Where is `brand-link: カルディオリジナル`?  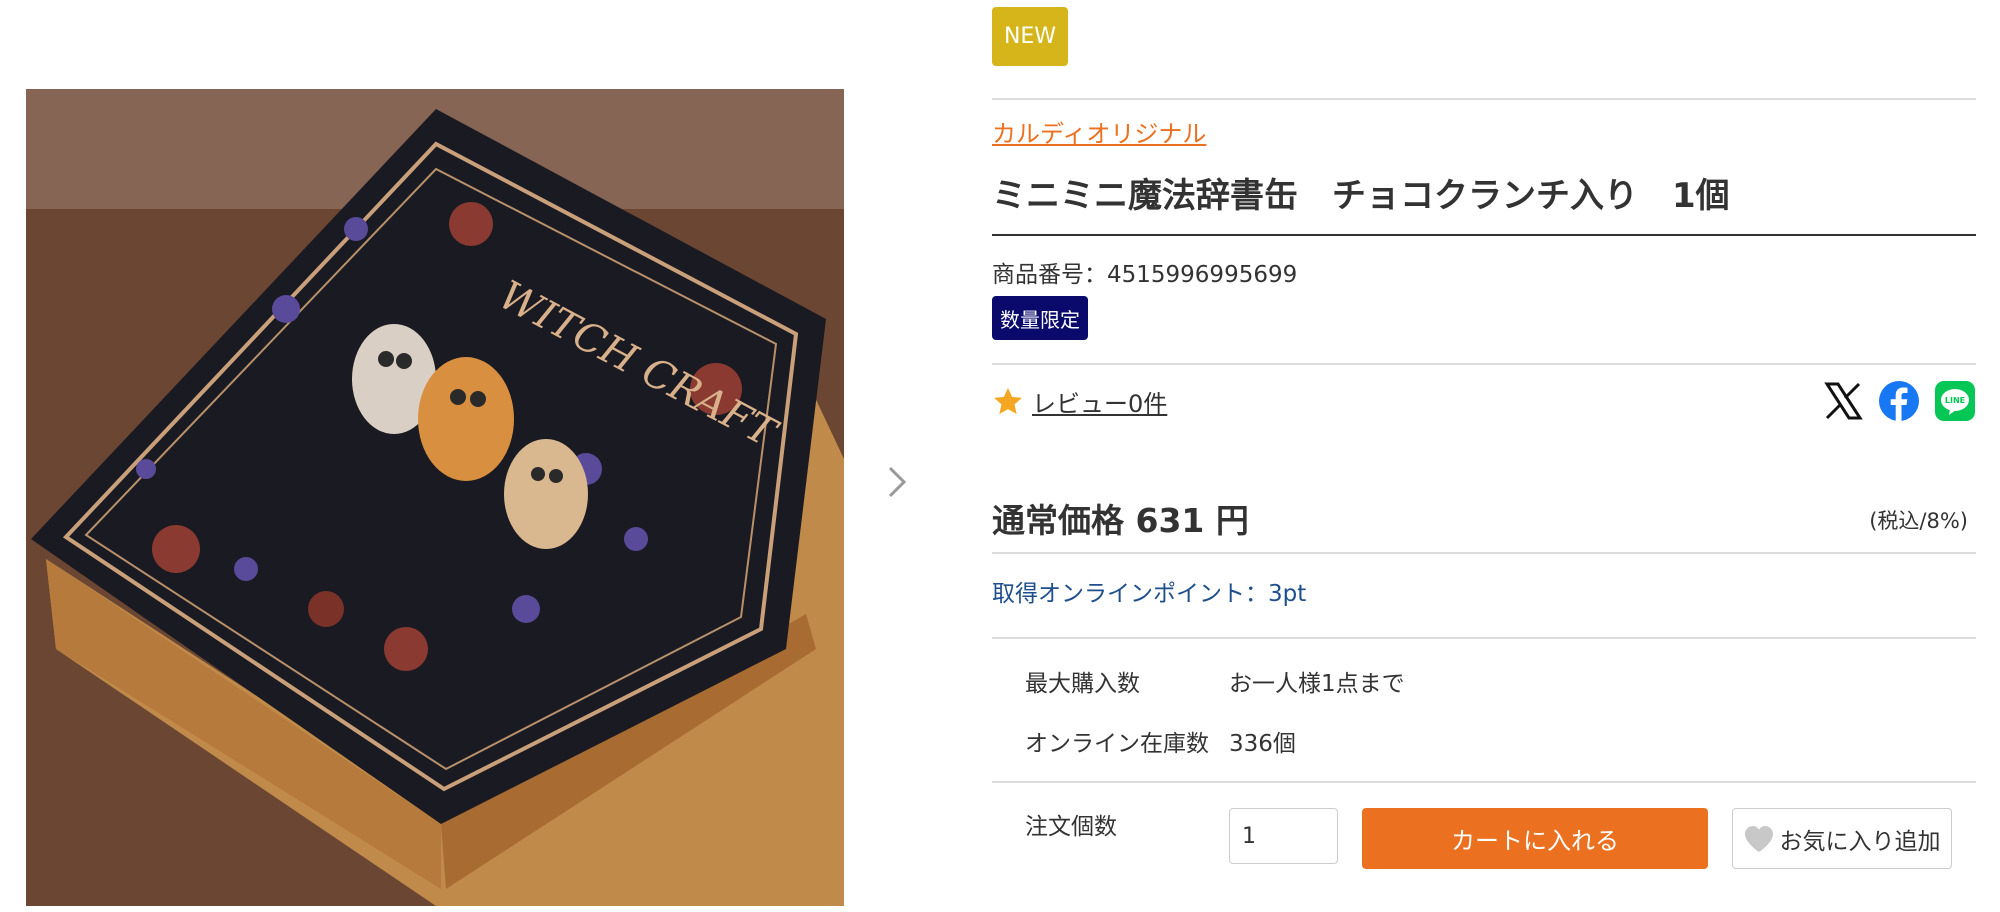
brand-link: カルディオリジナル is located at coordinates (1099, 131).